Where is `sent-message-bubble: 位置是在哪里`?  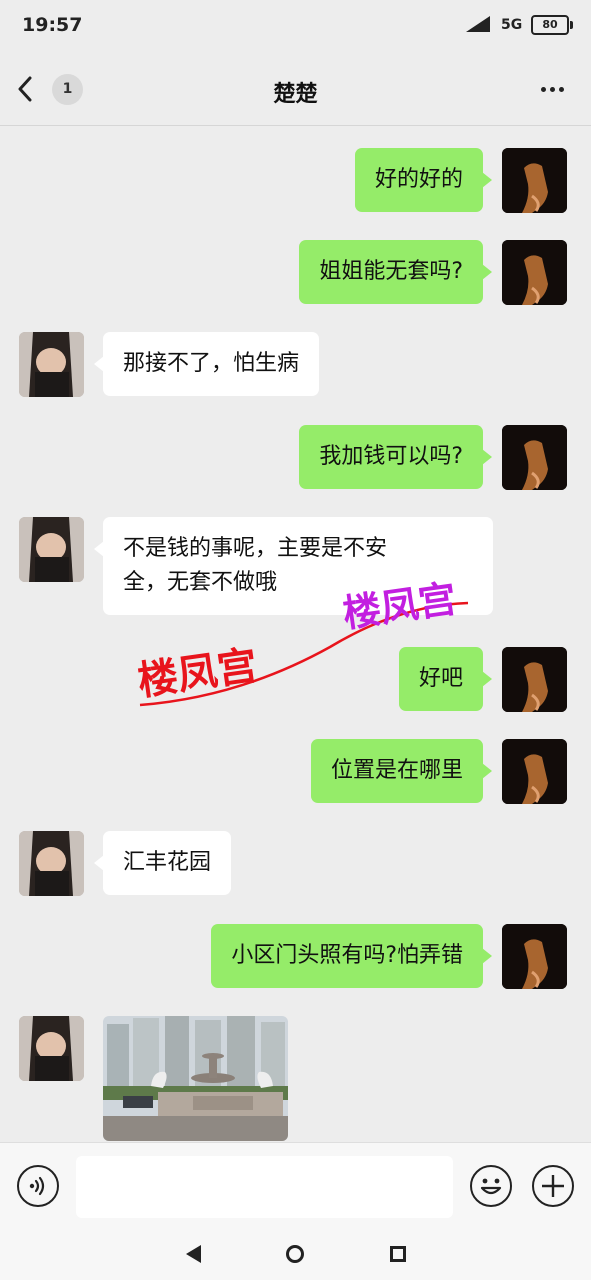 sent-message-bubble: 位置是在哪里 is located at coordinates (401, 771).